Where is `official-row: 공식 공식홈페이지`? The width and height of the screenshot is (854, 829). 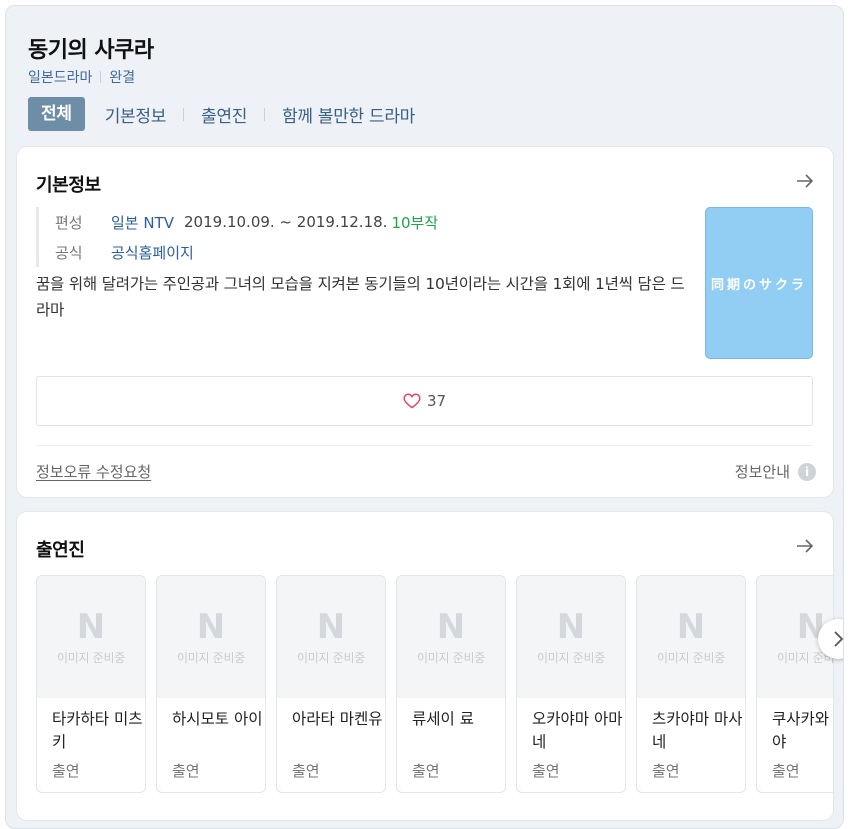
official-row: 공식 공식홈페이지 is located at coordinates (246, 252).